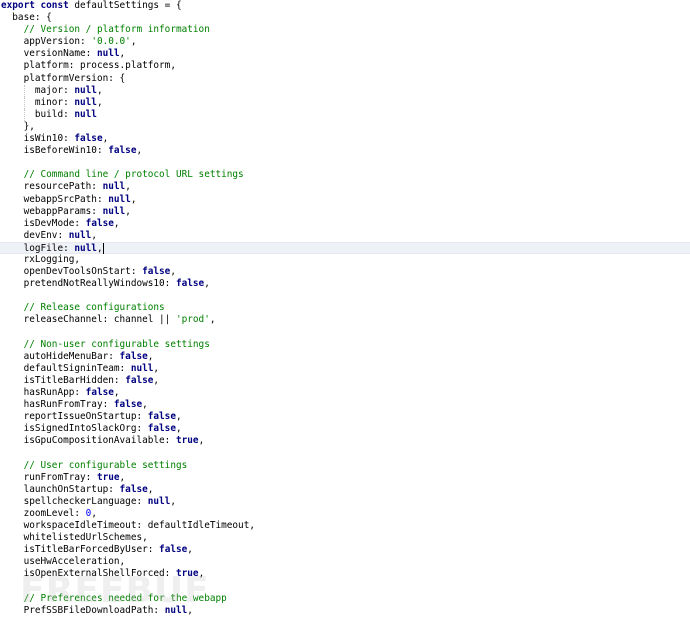 The image size is (690, 619). What do you see at coordinates (345, 514) in the screenshot?
I see `code-line: zoomLevel: 0,` at bounding box center [345, 514].